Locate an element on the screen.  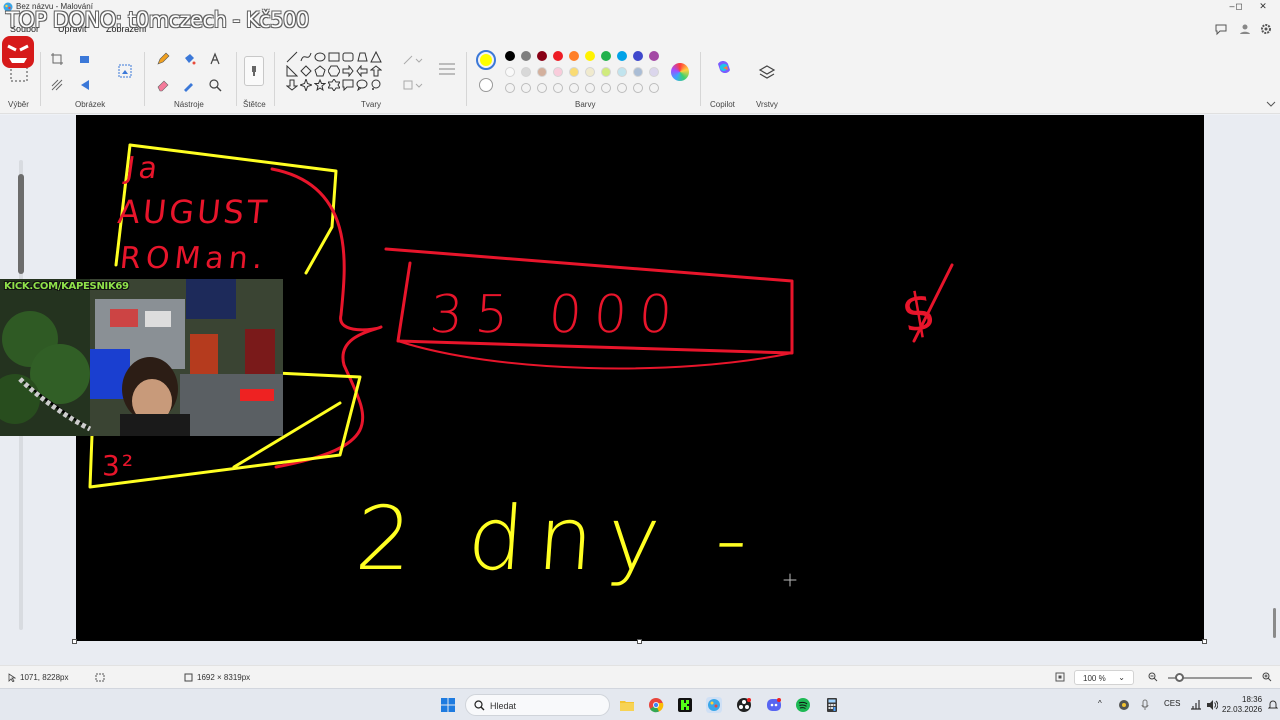
pentagon-shape-icon is located at coordinates (320, 70).